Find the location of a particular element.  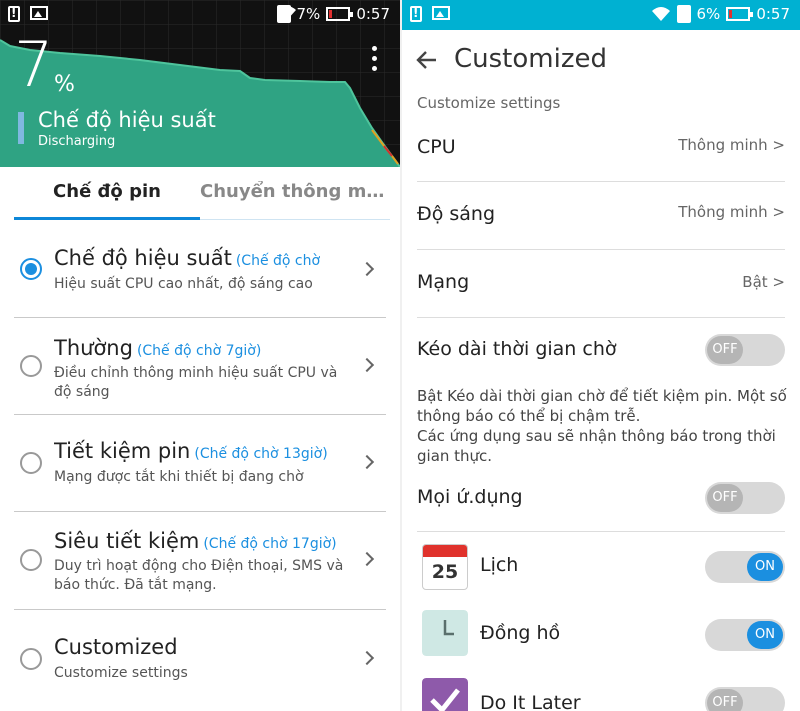

mode-title: Chế độ hiệu suất is located at coordinates (143, 258).